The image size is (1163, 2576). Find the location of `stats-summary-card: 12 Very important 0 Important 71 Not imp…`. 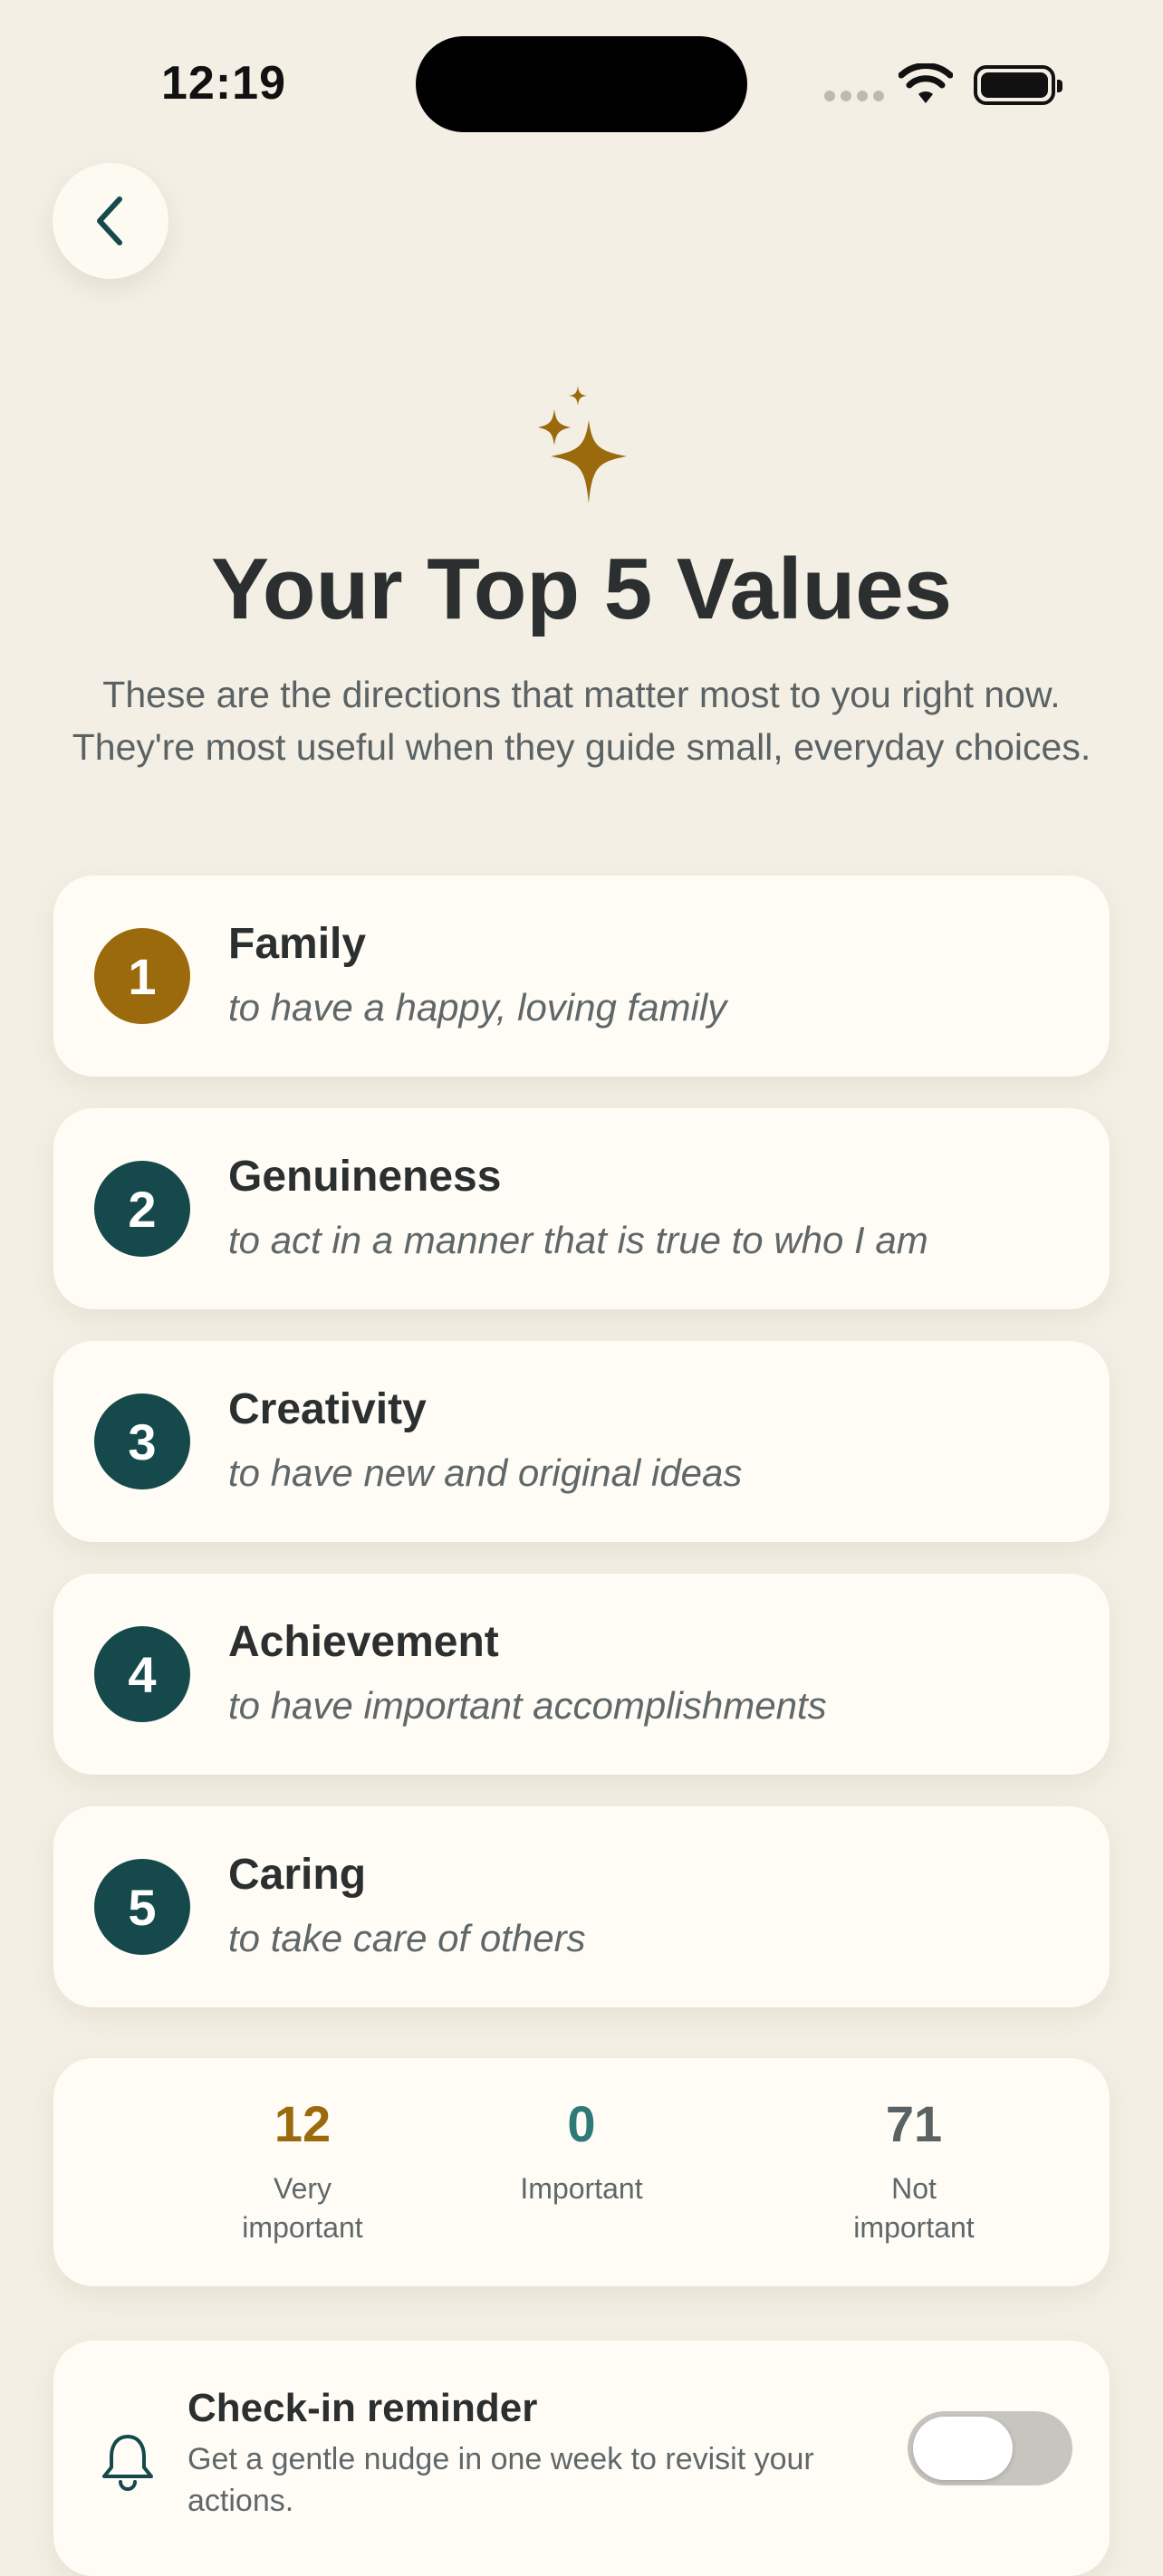

stats-summary-card: 12 Very important 0 Important 71 Not imp… is located at coordinates (581, 2172).